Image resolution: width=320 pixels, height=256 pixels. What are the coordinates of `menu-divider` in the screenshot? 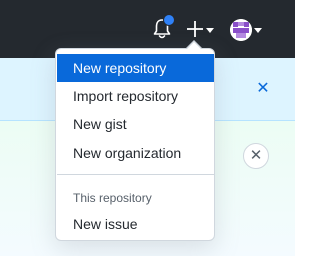 It's located at (135, 174).